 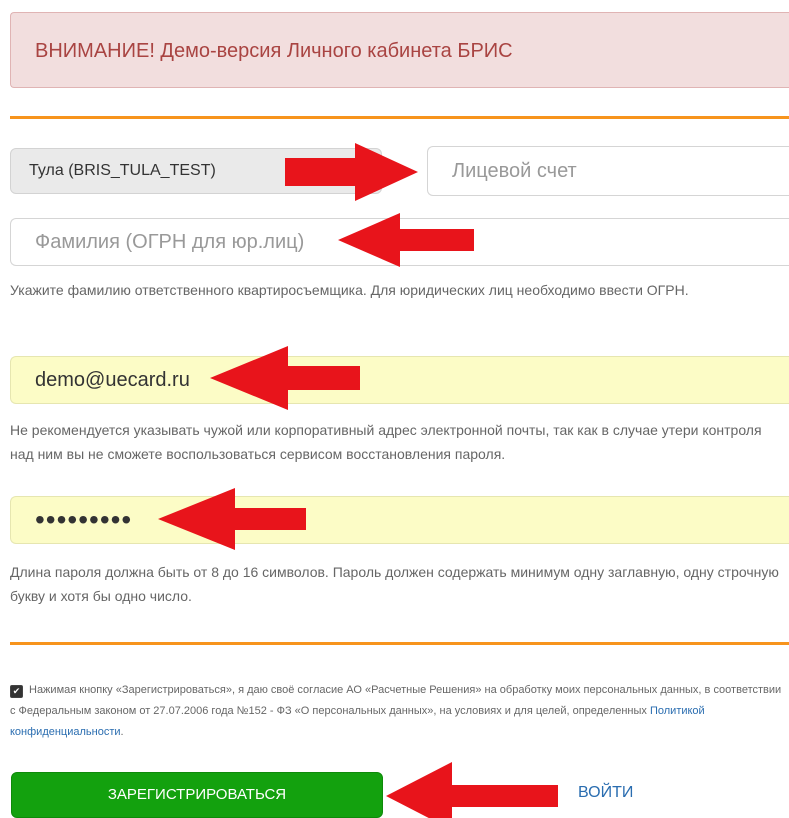 I want to click on password-input, so click(x=399, y=520).